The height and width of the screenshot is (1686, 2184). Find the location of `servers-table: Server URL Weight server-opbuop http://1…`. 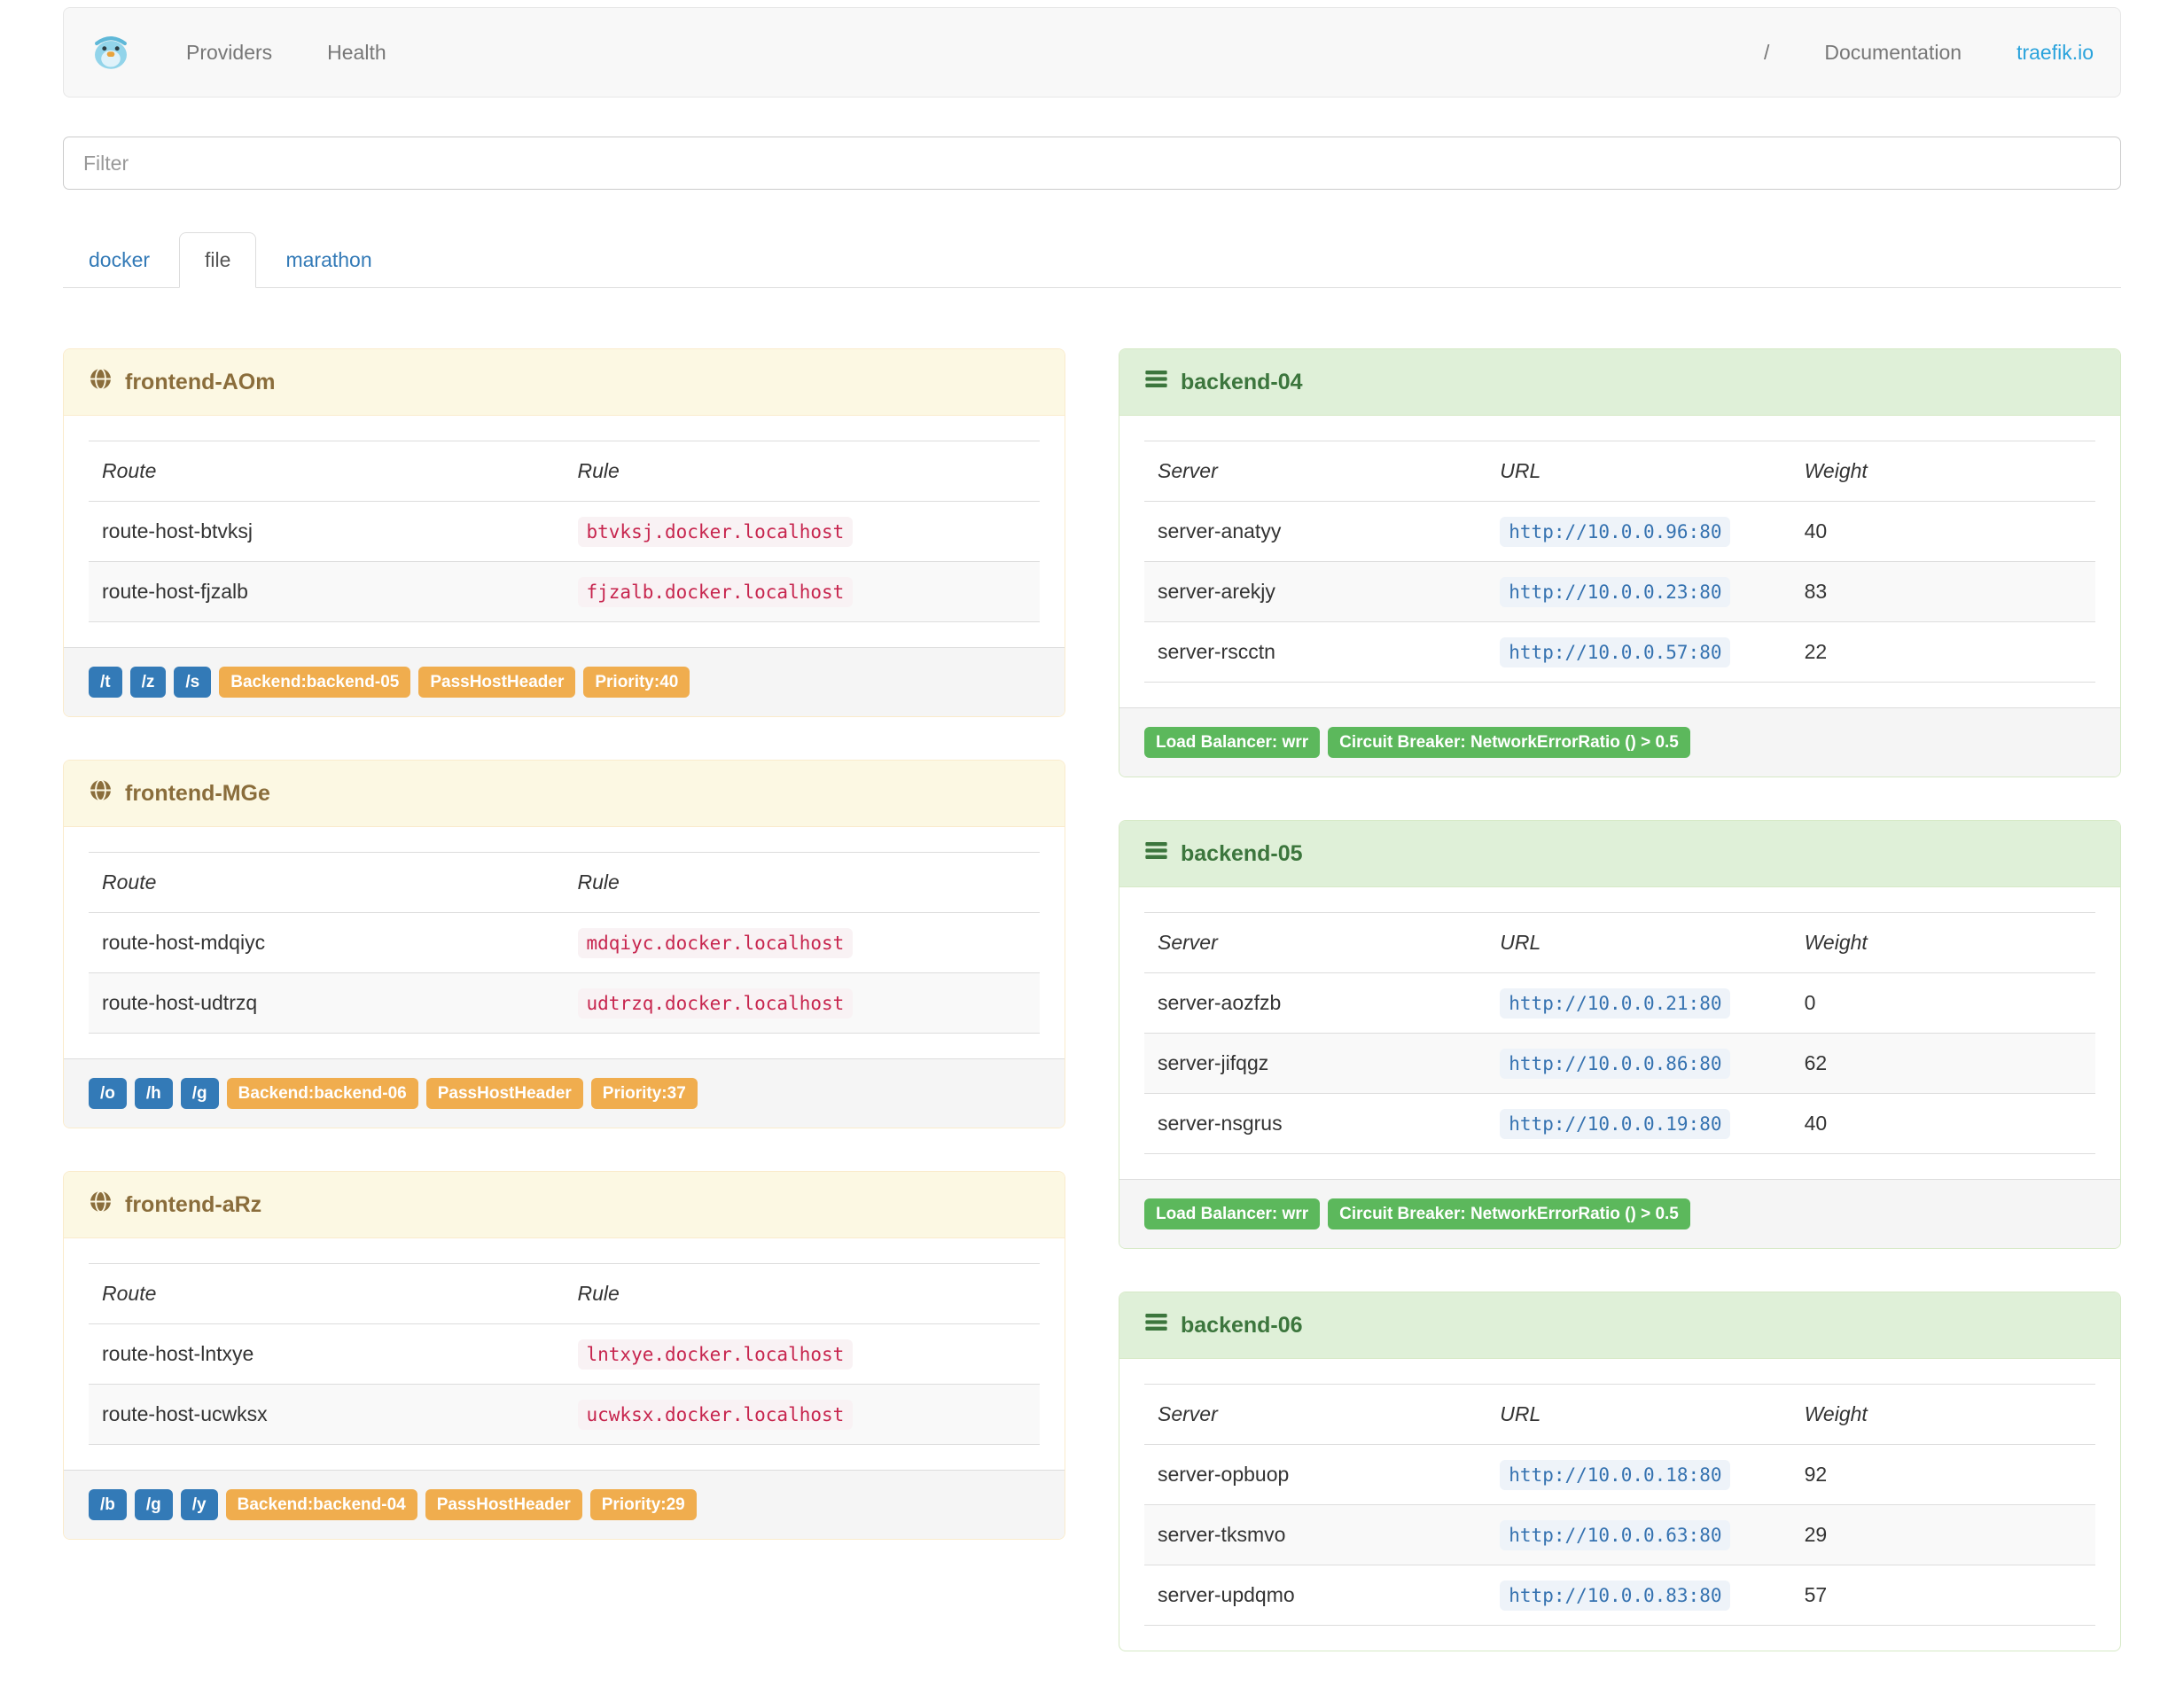

servers-table: Server URL Weight server-opbuop http://1… is located at coordinates (1619, 1505).